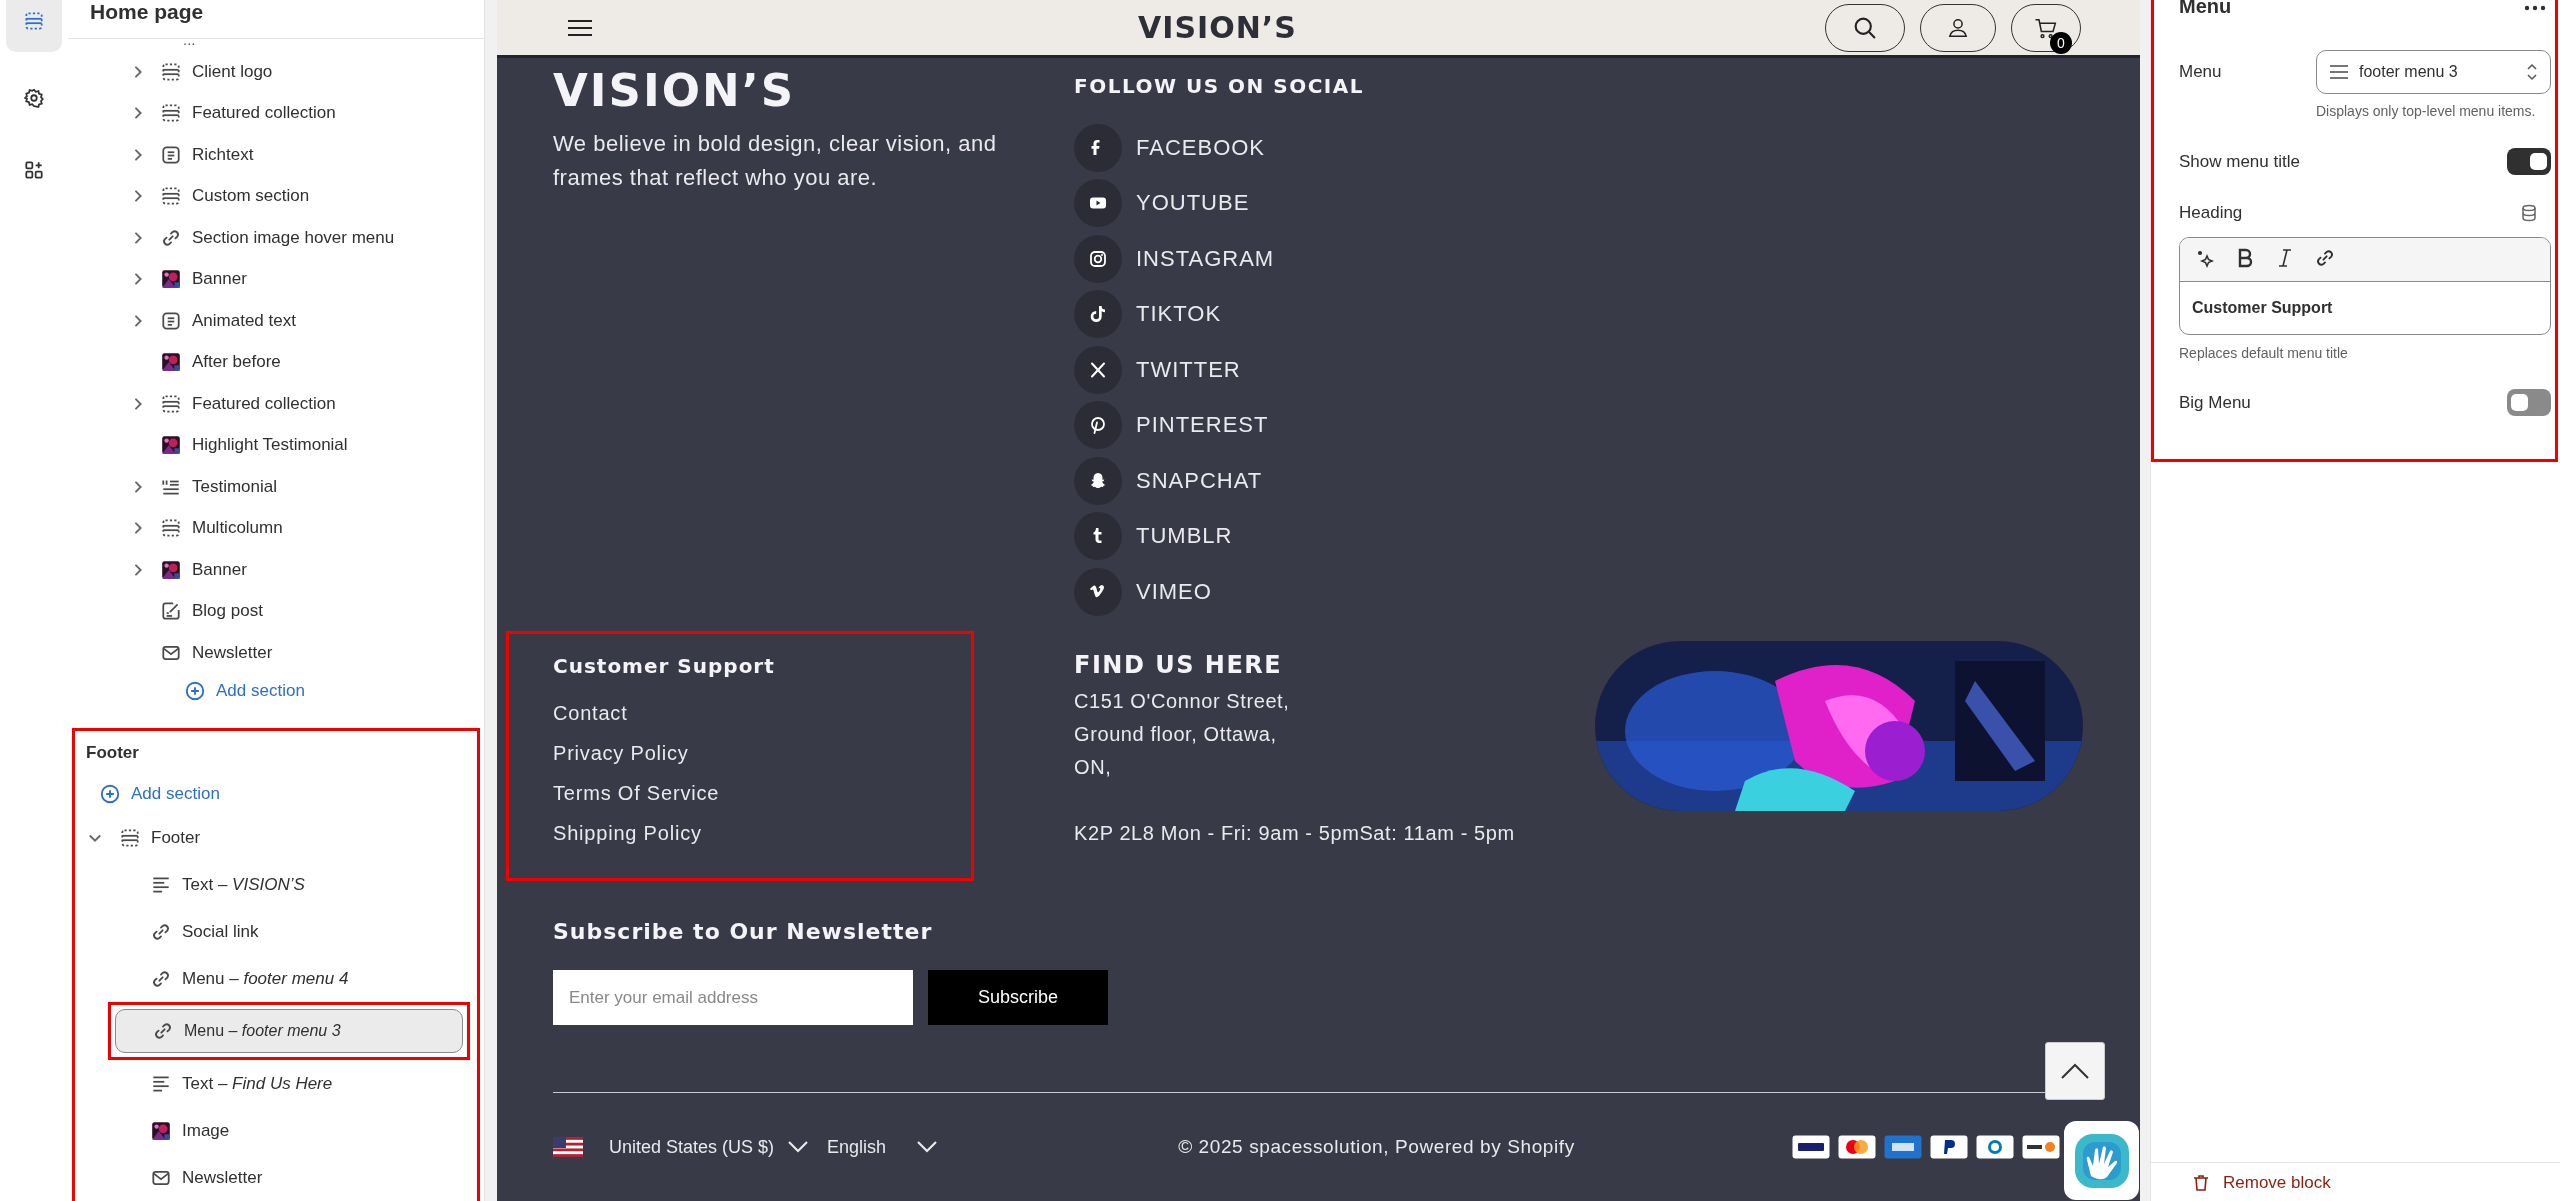 This screenshot has width=2560, height=1201. I want to click on address-line: C151 O'Connor Street,, so click(1182, 701).